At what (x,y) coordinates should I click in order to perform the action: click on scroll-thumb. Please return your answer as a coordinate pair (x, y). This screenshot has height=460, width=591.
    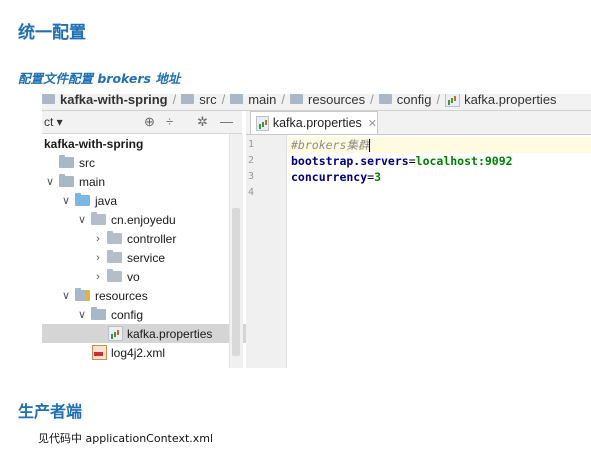
    Looking at the image, I should click on (236, 282).